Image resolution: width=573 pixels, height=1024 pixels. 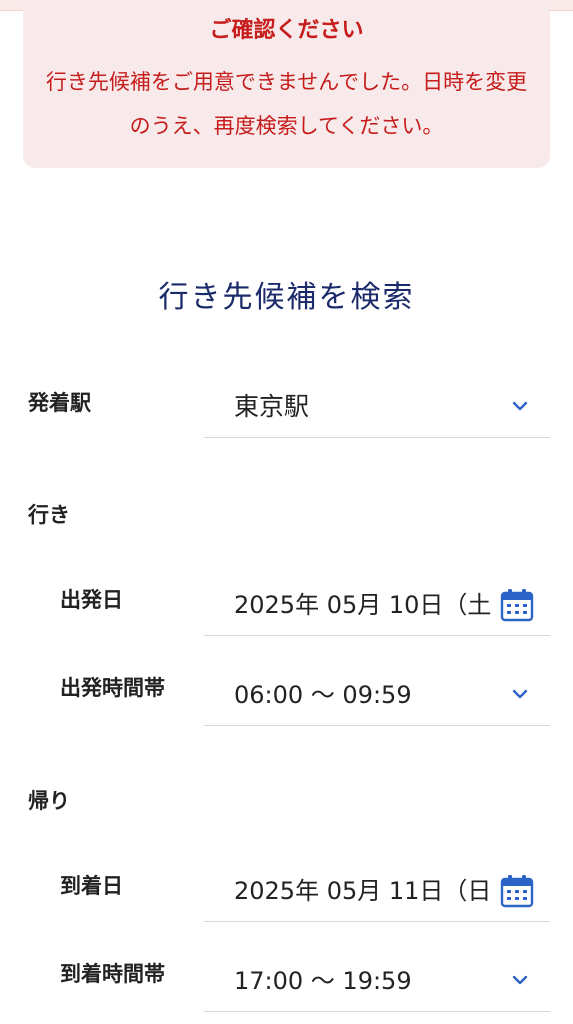 I want to click on departure-time-label: 出発時間帯, so click(x=112, y=688).